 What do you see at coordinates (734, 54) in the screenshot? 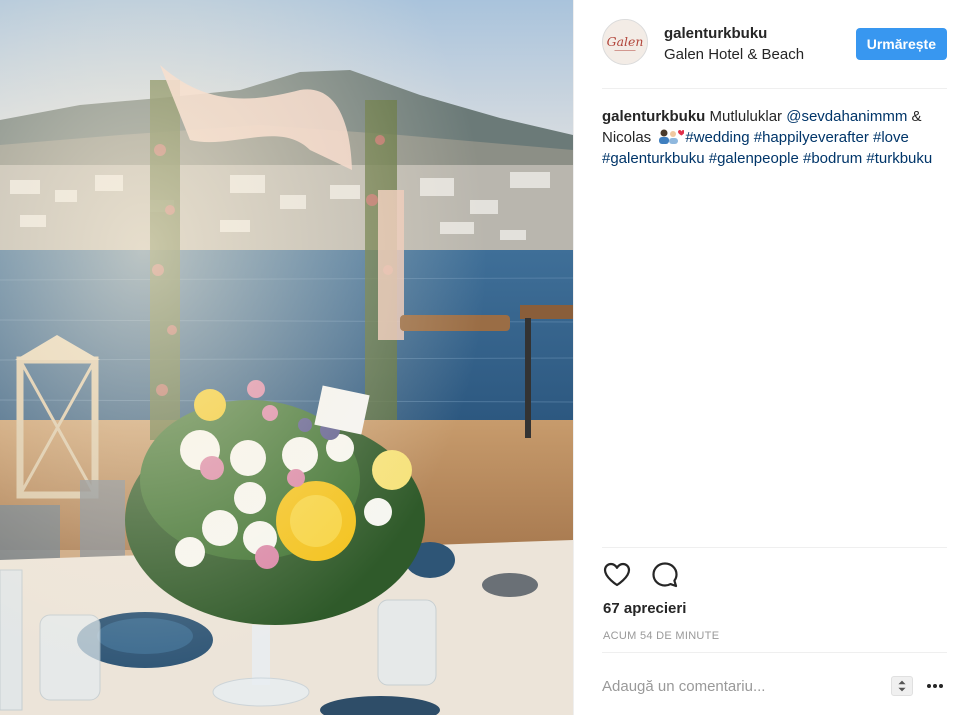
I see `post-location: Galen Hotel & Beach` at bounding box center [734, 54].